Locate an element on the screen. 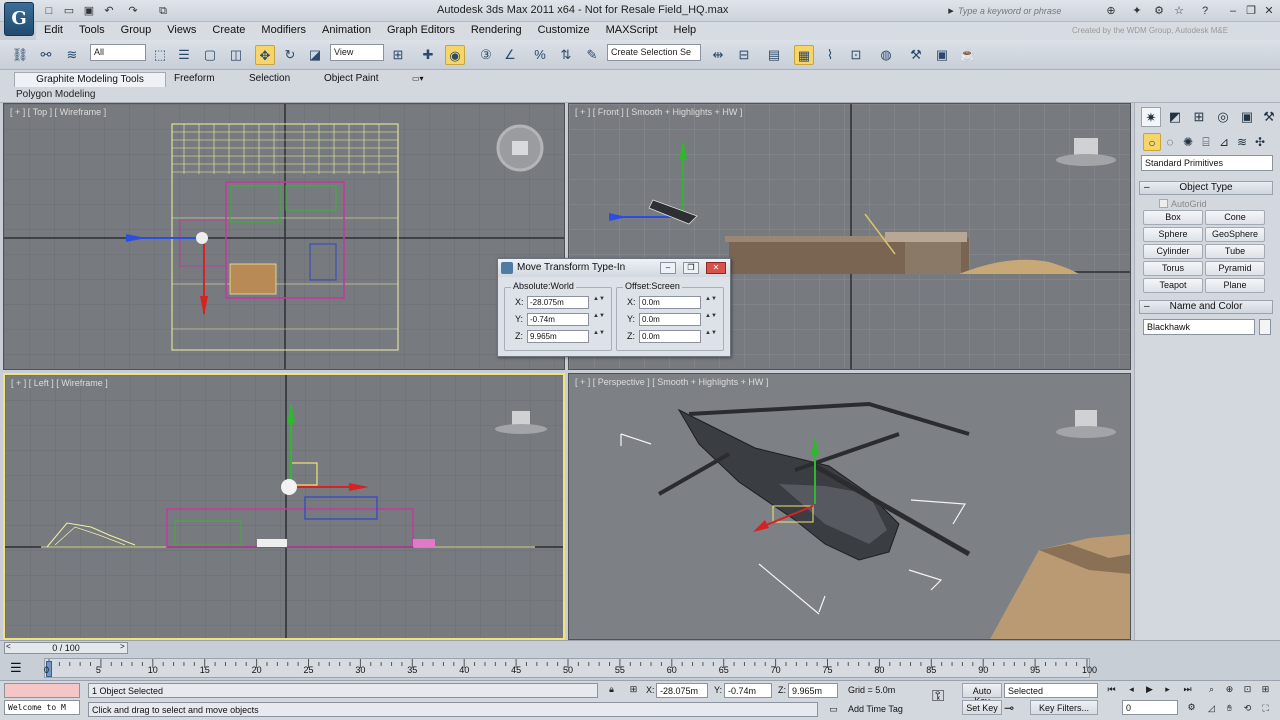 This screenshot has height=720, width=1280. create-tab-icon: ✷ is located at coordinates (1151, 117).